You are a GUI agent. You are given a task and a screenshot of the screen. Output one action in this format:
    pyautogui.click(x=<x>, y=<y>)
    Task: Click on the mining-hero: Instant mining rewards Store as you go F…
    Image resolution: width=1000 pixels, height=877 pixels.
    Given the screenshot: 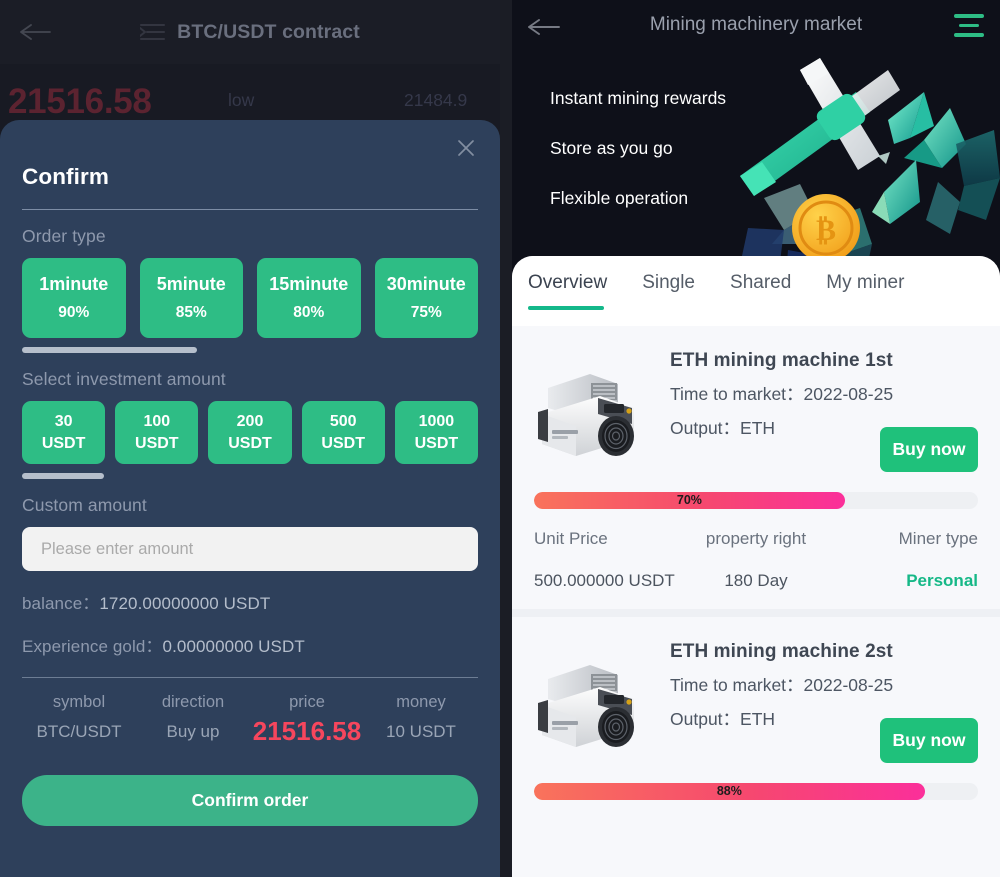 What is the action you would take?
    pyautogui.click(x=756, y=167)
    